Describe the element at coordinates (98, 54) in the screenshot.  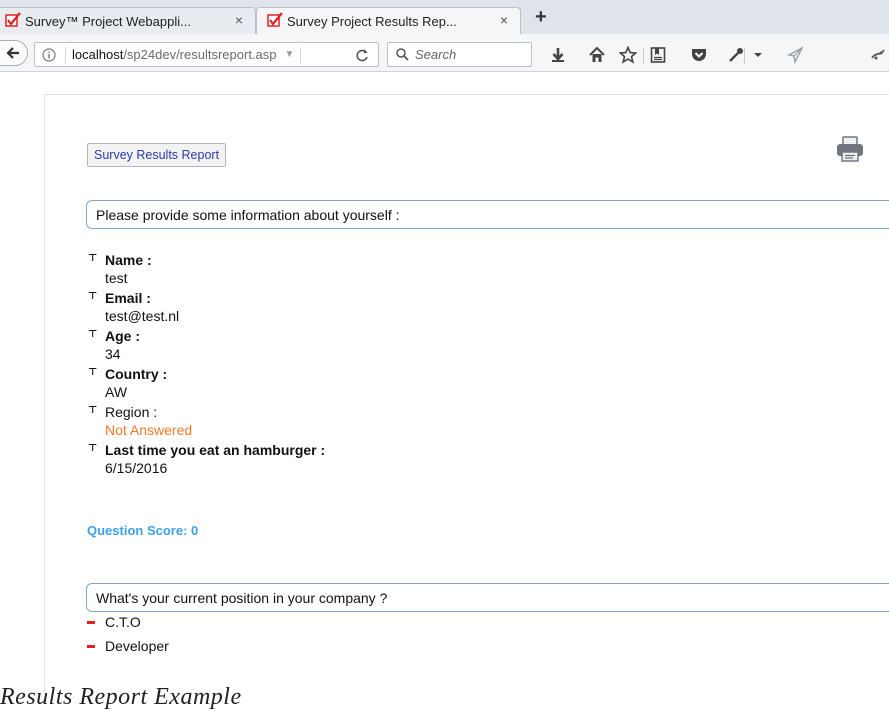
I see `url-host: localhost` at that location.